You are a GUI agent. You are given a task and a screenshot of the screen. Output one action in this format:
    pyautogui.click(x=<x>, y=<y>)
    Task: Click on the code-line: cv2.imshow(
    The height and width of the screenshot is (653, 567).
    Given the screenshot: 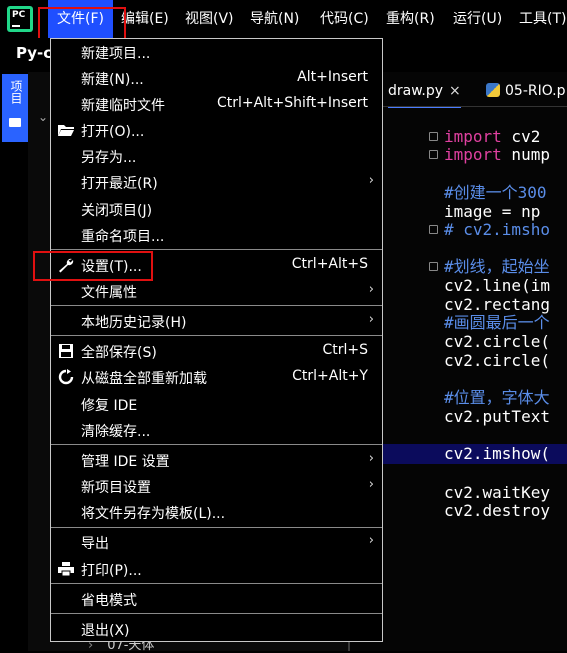 What is the action you would take?
    pyautogui.click(x=497, y=453)
    